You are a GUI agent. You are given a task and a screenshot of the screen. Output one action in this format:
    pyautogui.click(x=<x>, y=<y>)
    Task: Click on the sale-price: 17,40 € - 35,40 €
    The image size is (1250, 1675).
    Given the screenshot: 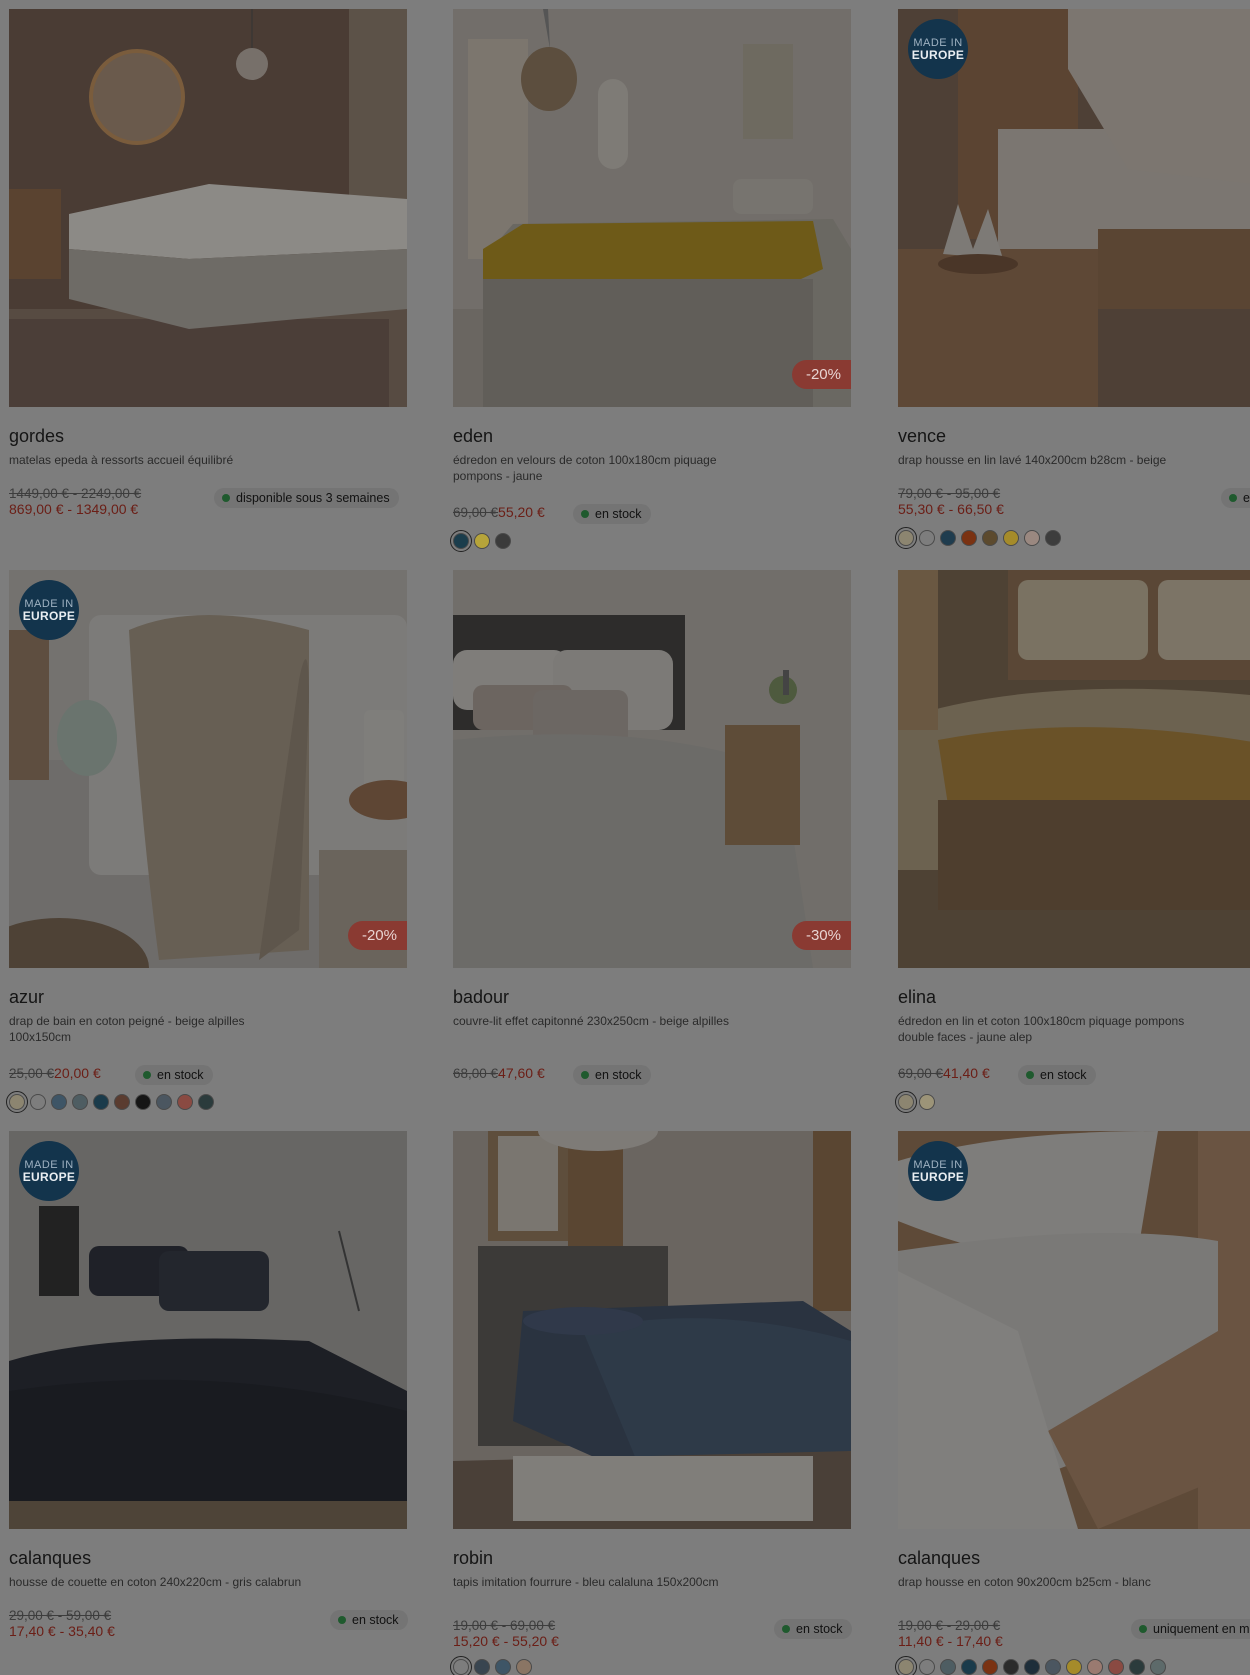 What is the action you would take?
    pyautogui.click(x=62, y=1631)
    